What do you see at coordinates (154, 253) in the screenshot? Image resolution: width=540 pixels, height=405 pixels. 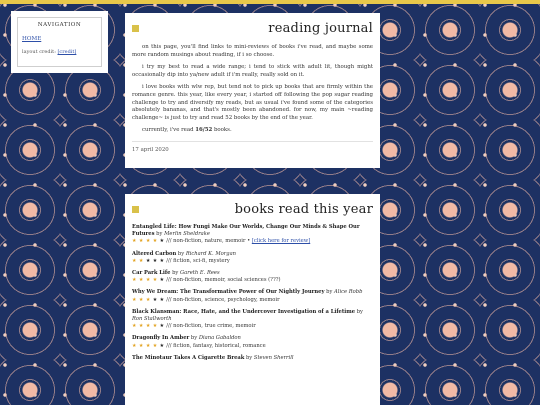 I see `book-title: Altered Carbon` at bounding box center [154, 253].